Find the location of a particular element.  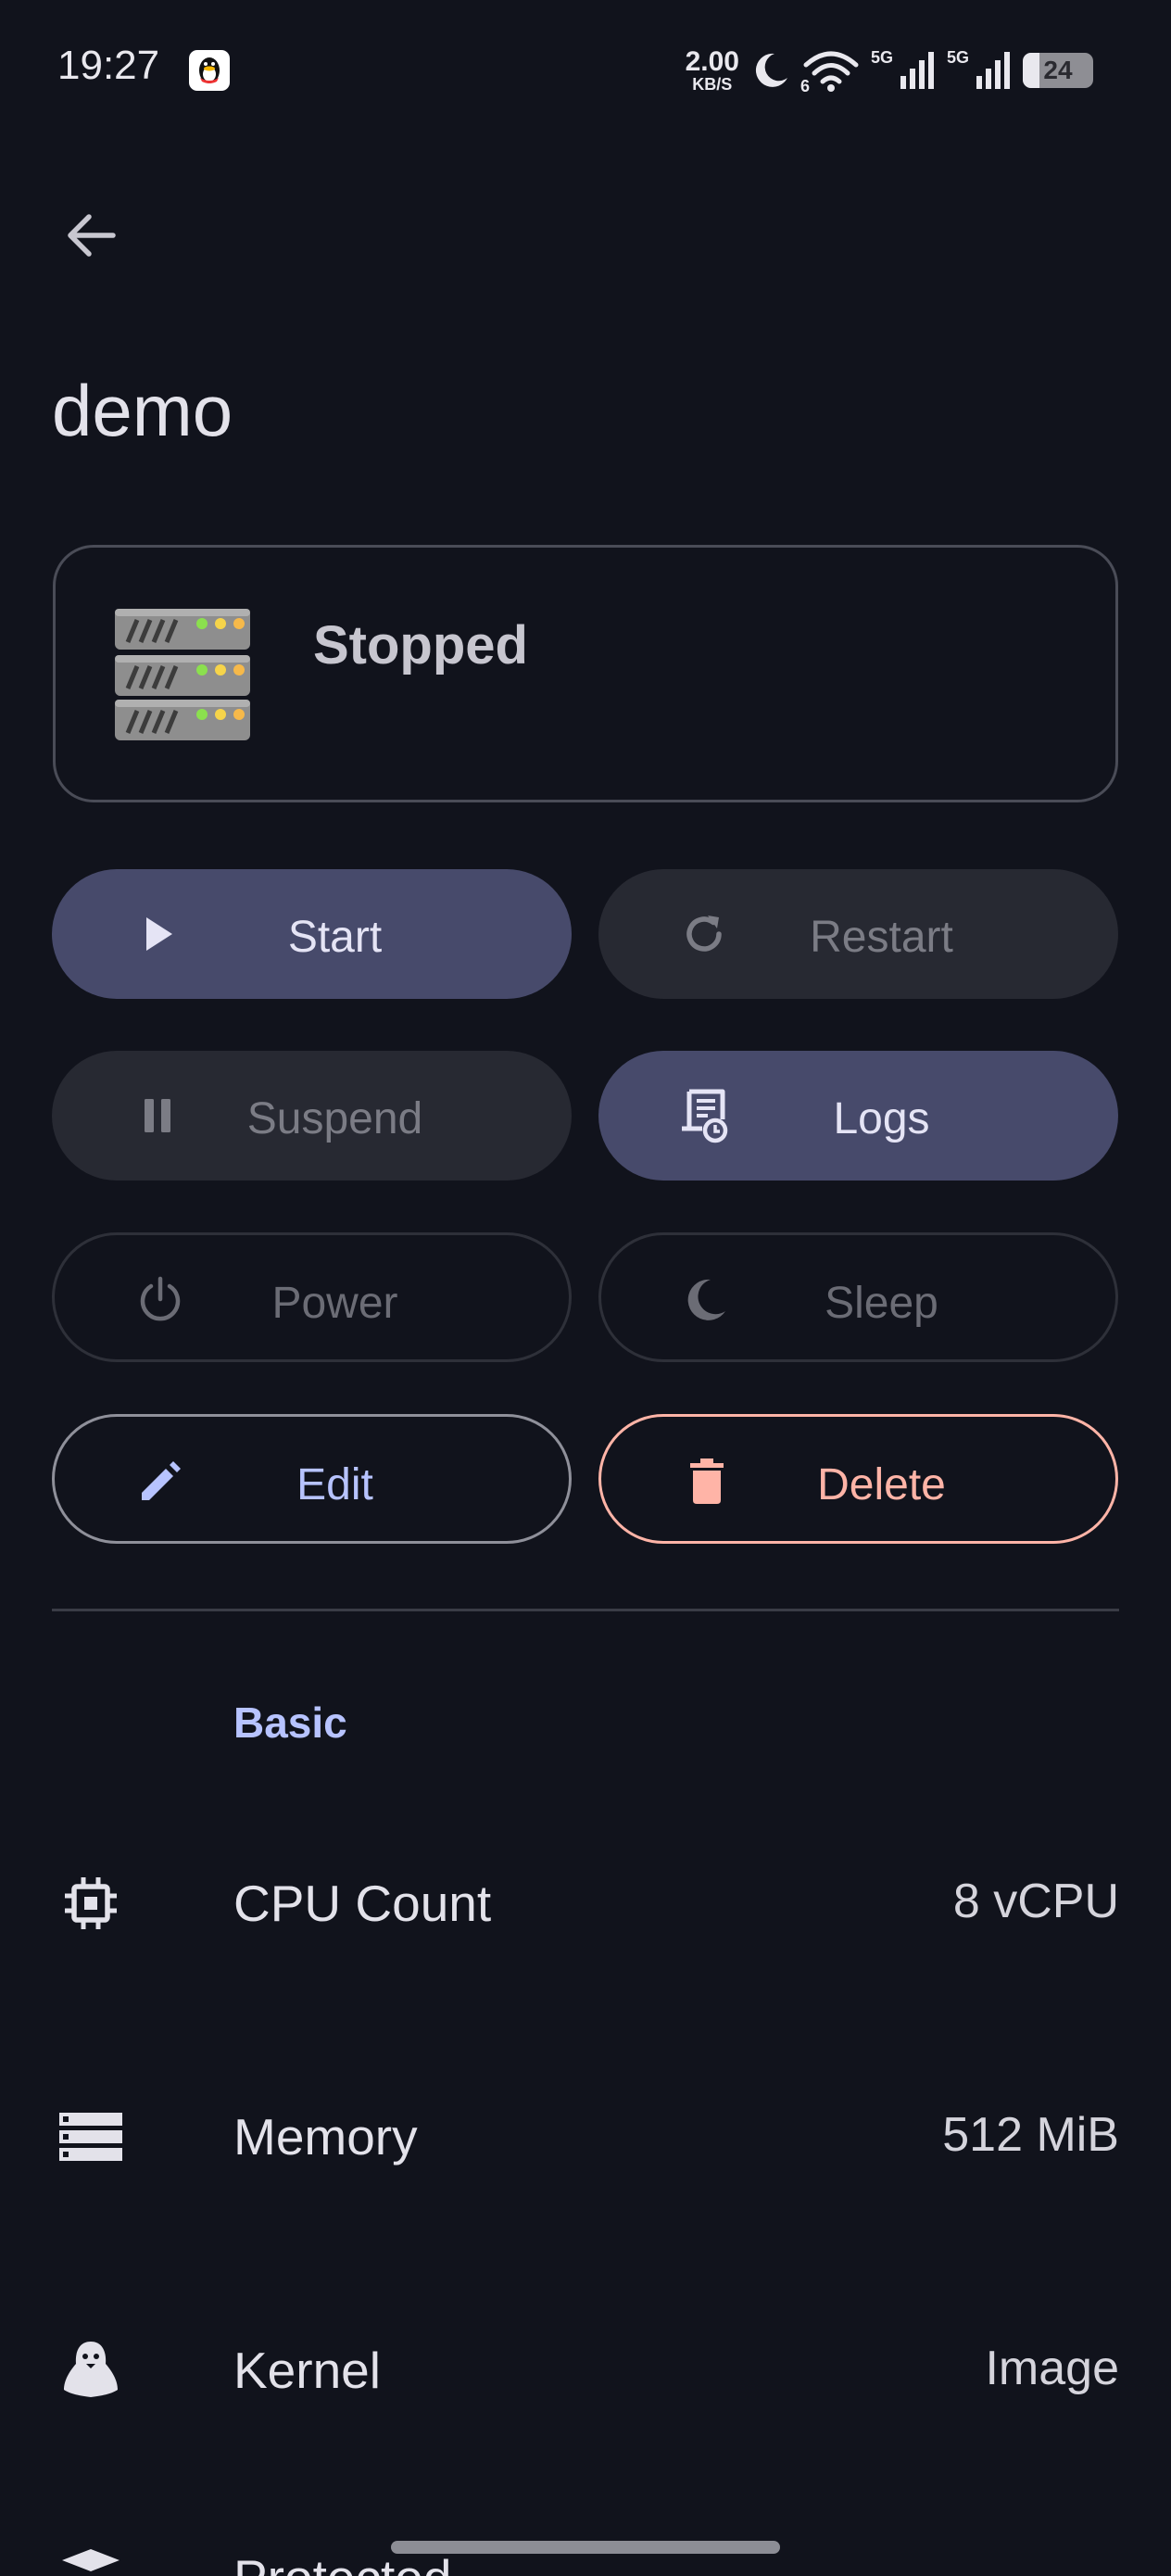

battery-level: 24 is located at coordinates (1058, 70).